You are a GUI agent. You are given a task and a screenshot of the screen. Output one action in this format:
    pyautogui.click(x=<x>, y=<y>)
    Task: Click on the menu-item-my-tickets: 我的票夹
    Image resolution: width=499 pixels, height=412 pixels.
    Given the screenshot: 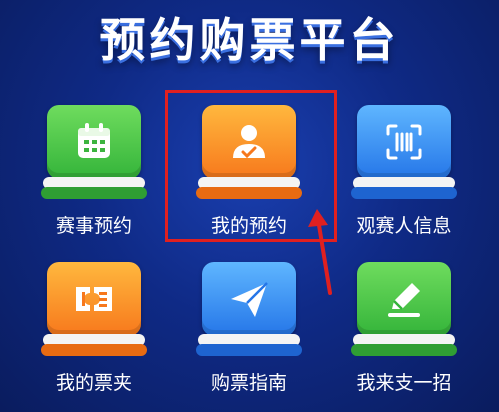 What is the action you would take?
    pyautogui.click(x=94, y=332)
    